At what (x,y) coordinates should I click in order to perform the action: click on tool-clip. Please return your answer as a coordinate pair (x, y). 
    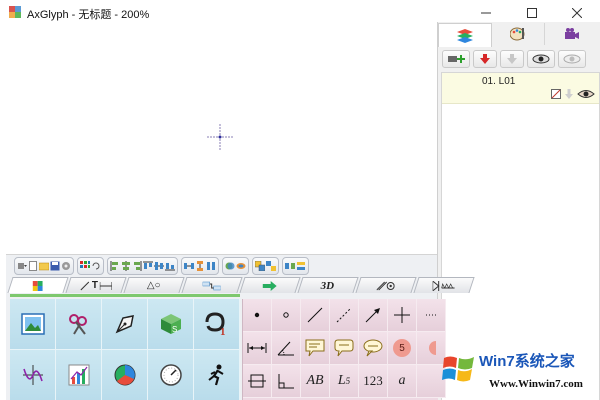
    Looking at the image, I should click on (79, 324).